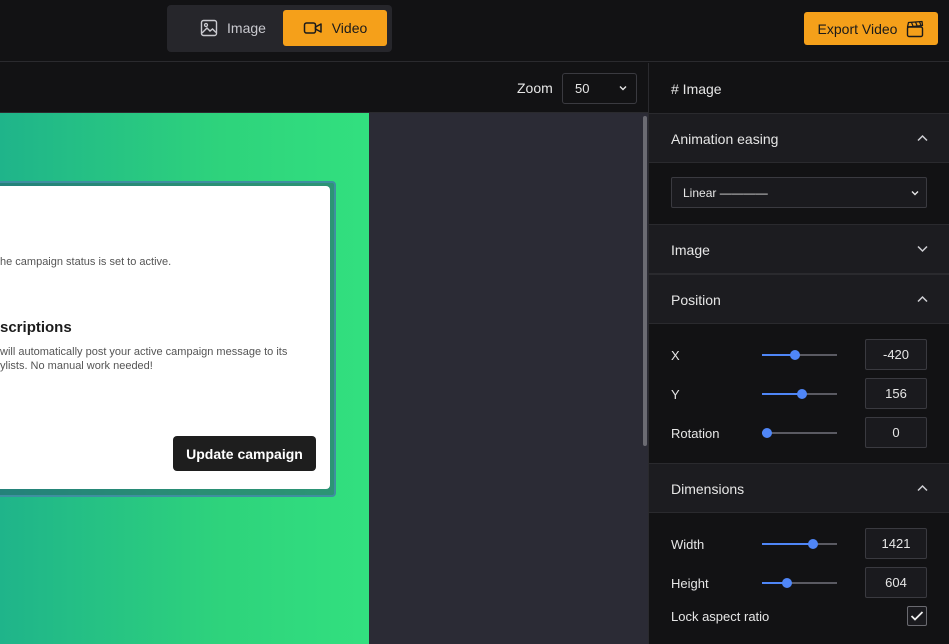  I want to click on rotation-slider, so click(799, 433).